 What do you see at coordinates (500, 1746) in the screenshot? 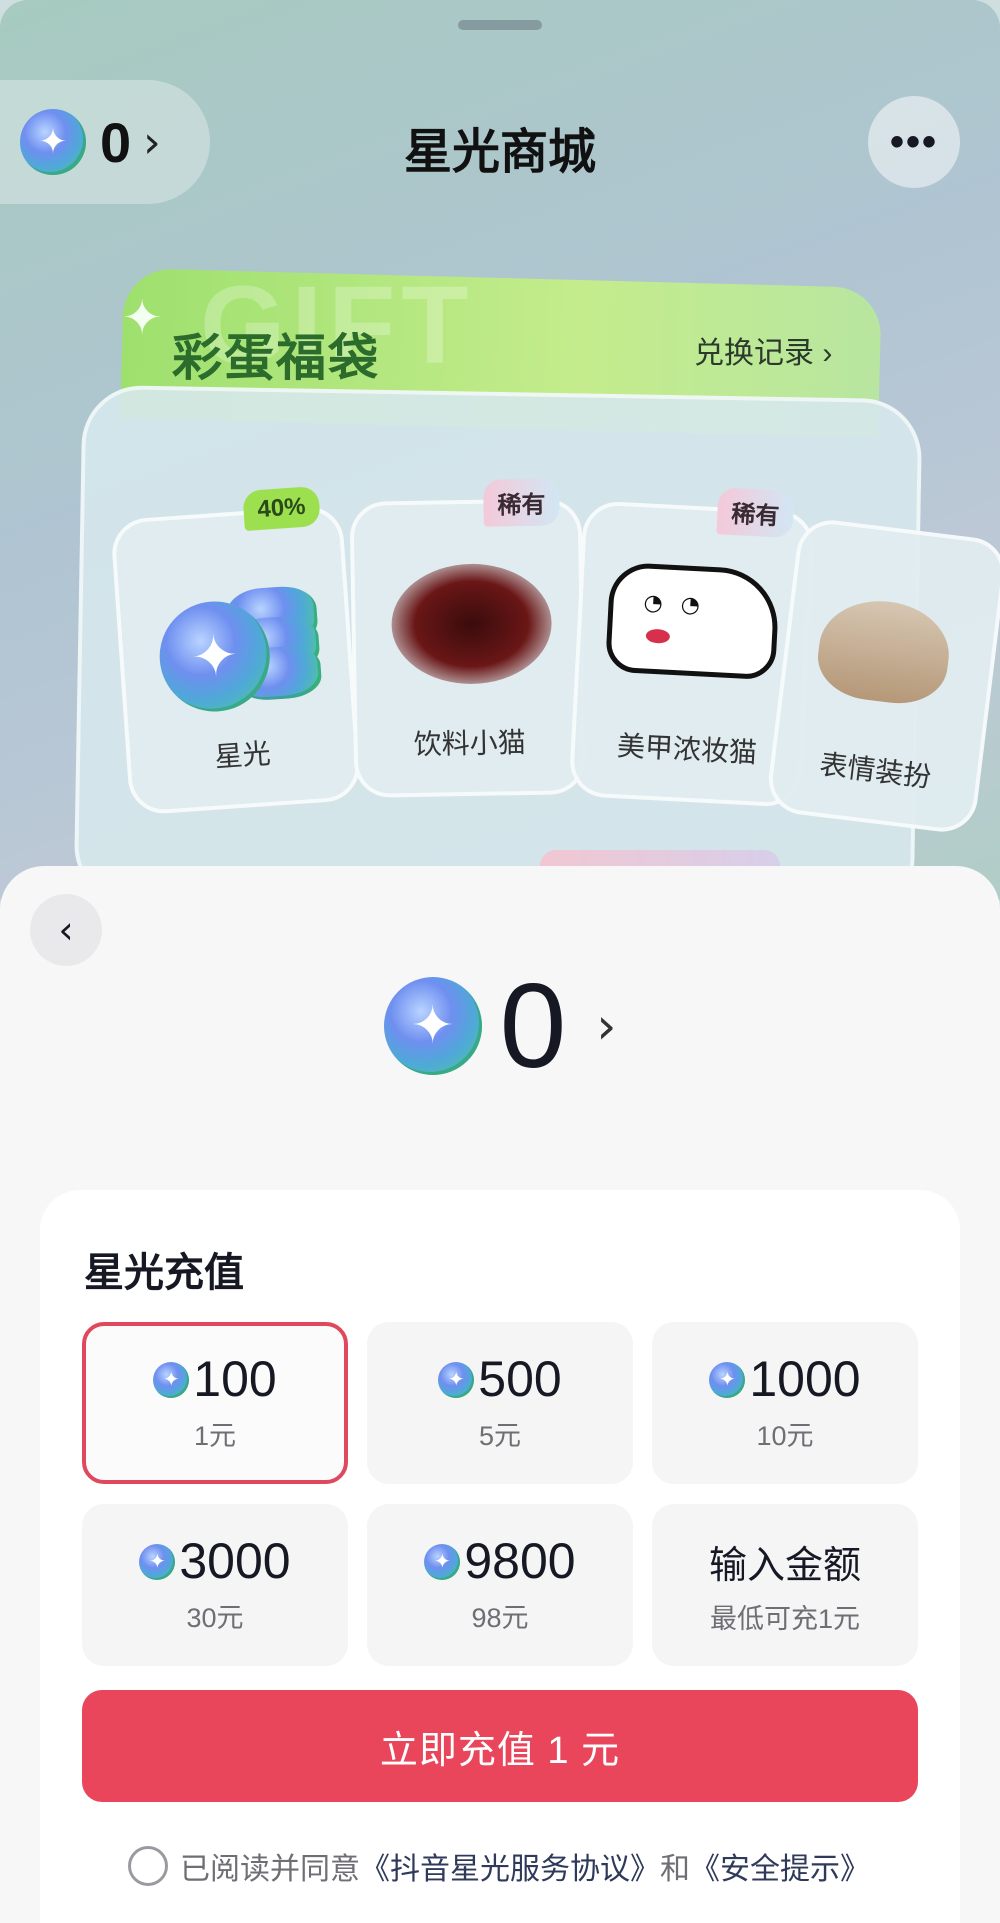
I see `recharge-now-button: 立即充值 1 元` at bounding box center [500, 1746].